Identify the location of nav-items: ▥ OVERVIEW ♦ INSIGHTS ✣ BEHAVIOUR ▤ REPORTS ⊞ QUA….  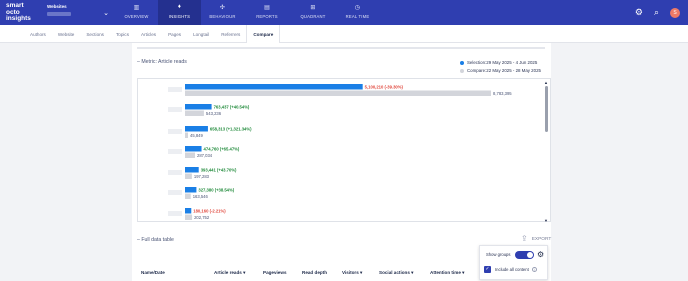
(247, 12).